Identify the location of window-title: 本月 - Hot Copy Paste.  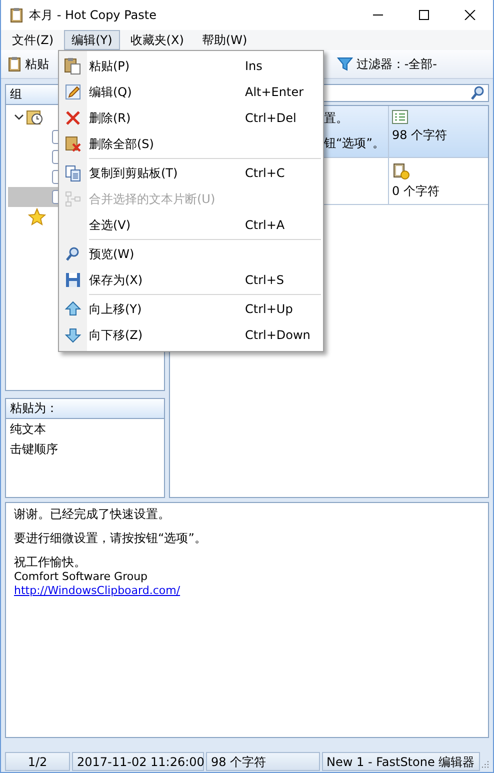
(93, 15).